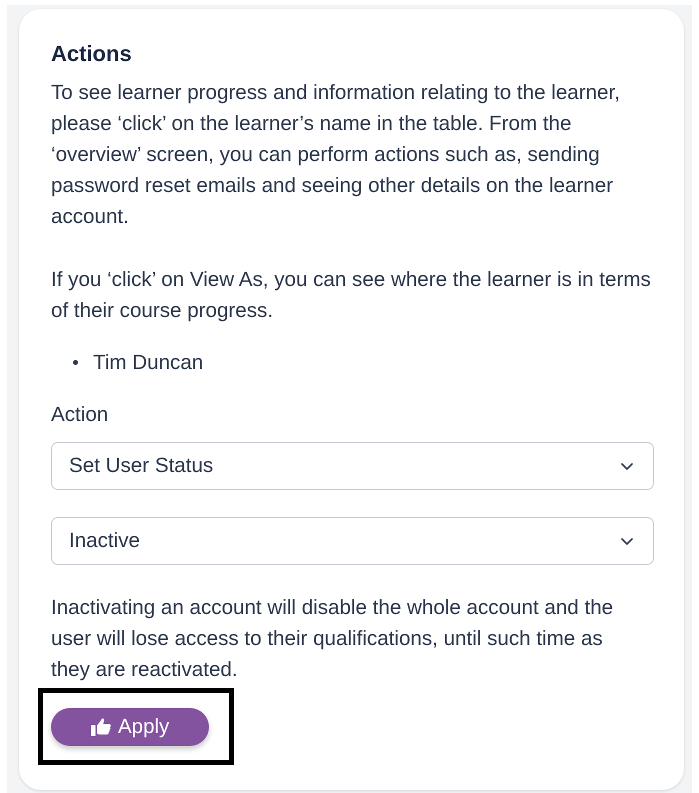  What do you see at coordinates (75, 362) in the screenshot?
I see `bullet-icon` at bounding box center [75, 362].